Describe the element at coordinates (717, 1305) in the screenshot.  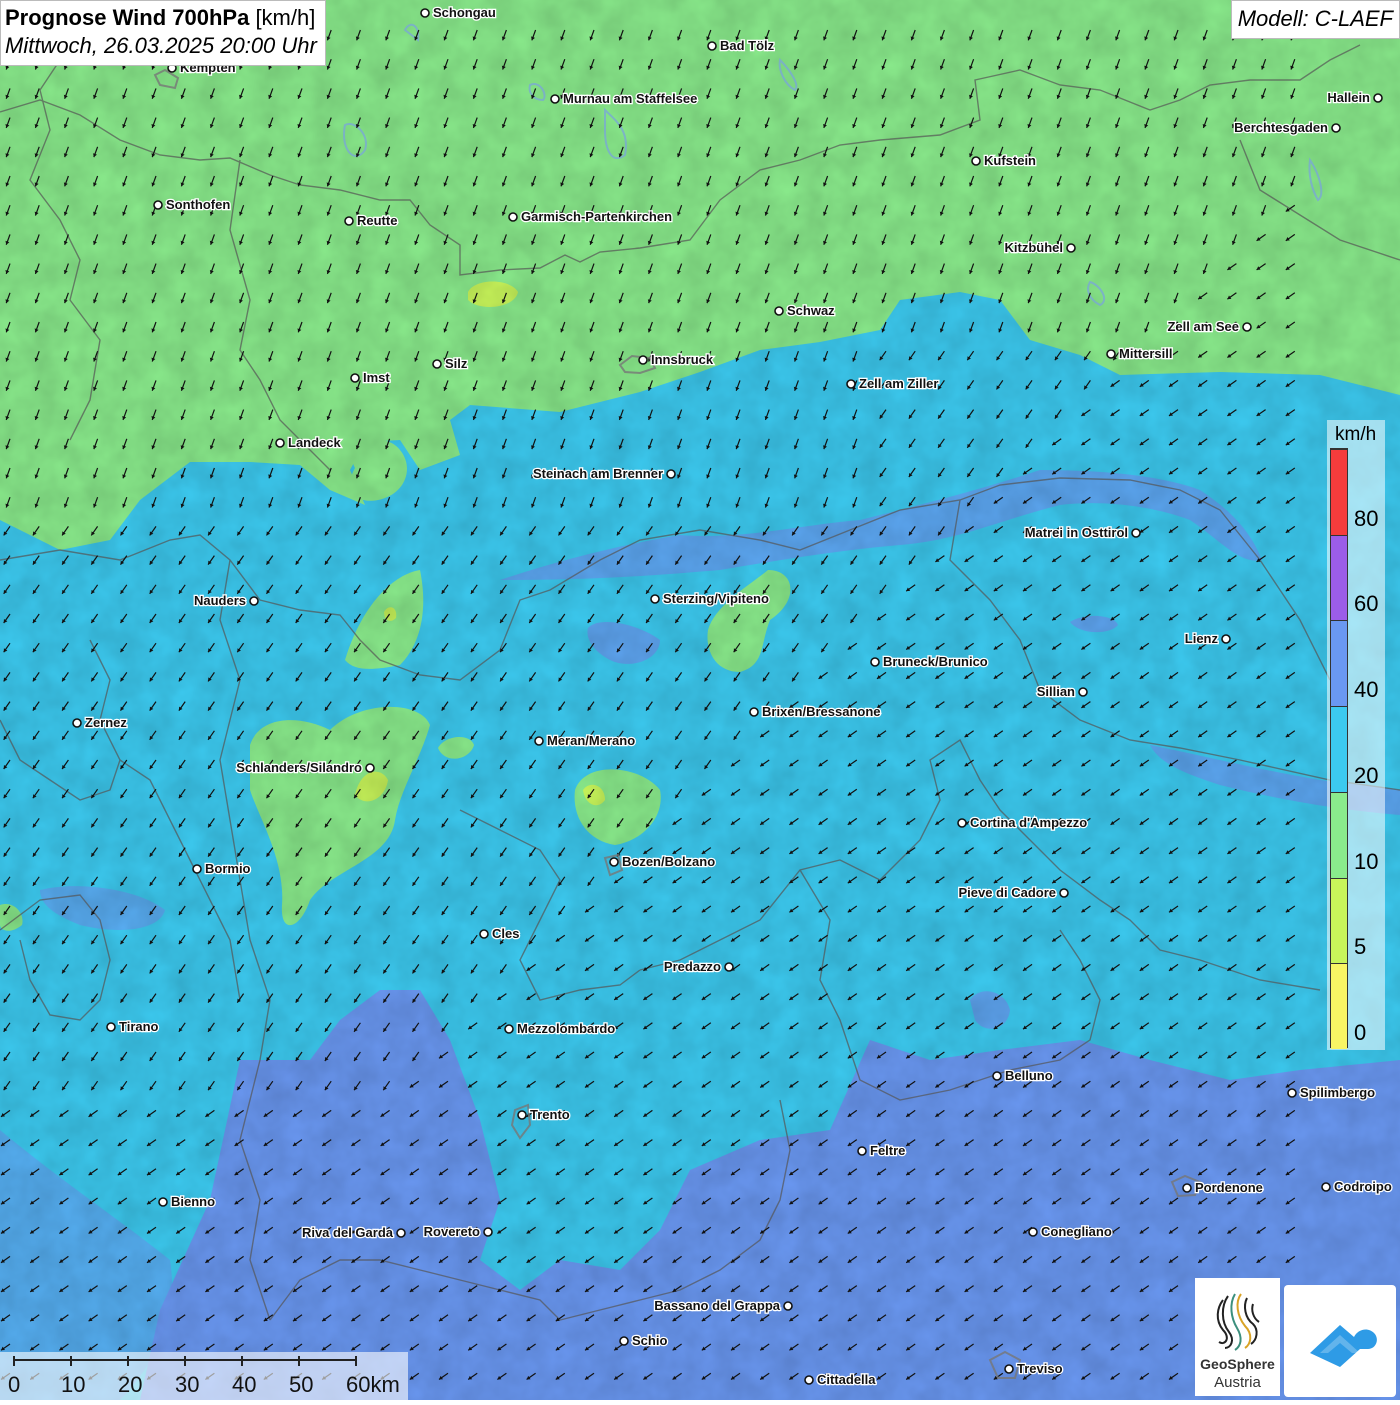
I see `city-label: Bassano del Grappa` at that location.